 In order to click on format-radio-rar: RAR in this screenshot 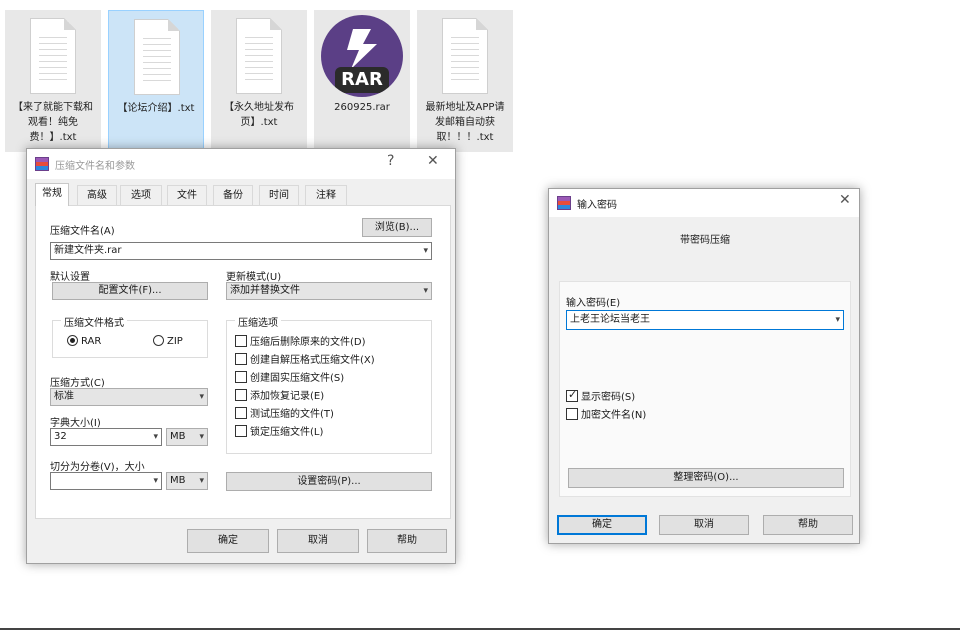, I will do `click(84, 341)`.